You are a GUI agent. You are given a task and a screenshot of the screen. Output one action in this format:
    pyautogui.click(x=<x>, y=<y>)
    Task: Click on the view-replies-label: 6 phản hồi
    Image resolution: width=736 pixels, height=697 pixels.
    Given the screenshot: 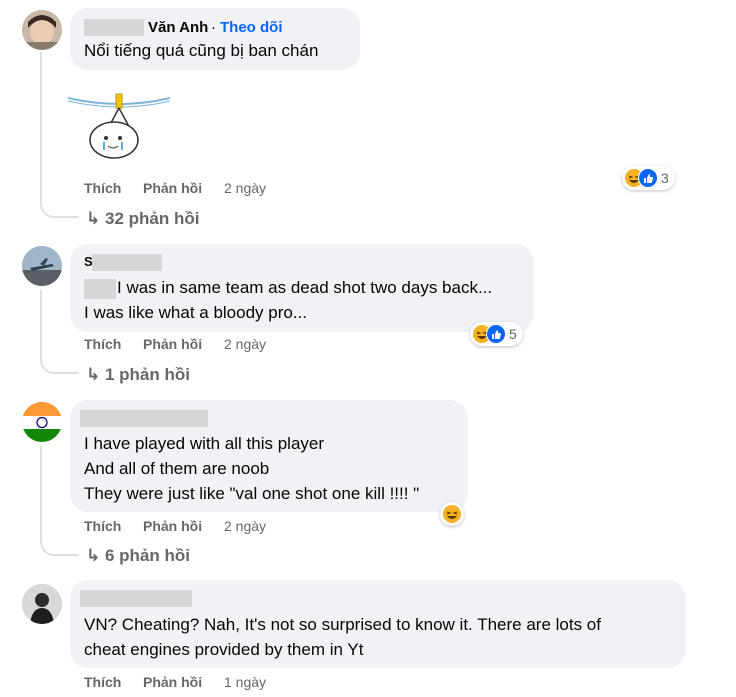 What is the action you would take?
    pyautogui.click(x=147, y=555)
    